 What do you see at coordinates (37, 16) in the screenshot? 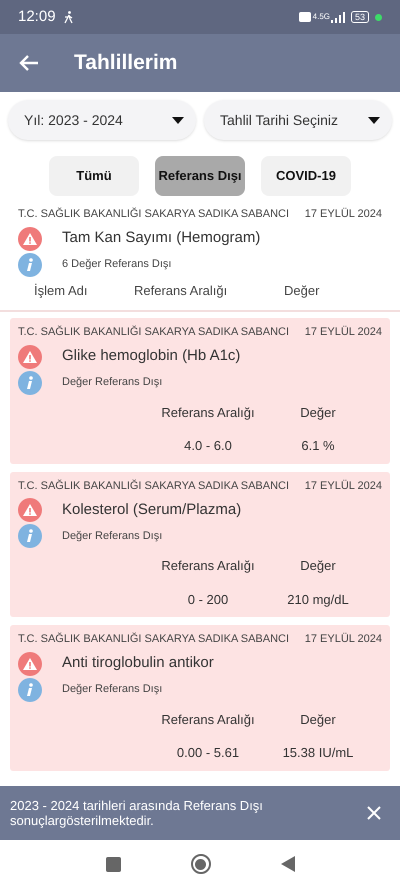
I see `status-time: 12:09` at bounding box center [37, 16].